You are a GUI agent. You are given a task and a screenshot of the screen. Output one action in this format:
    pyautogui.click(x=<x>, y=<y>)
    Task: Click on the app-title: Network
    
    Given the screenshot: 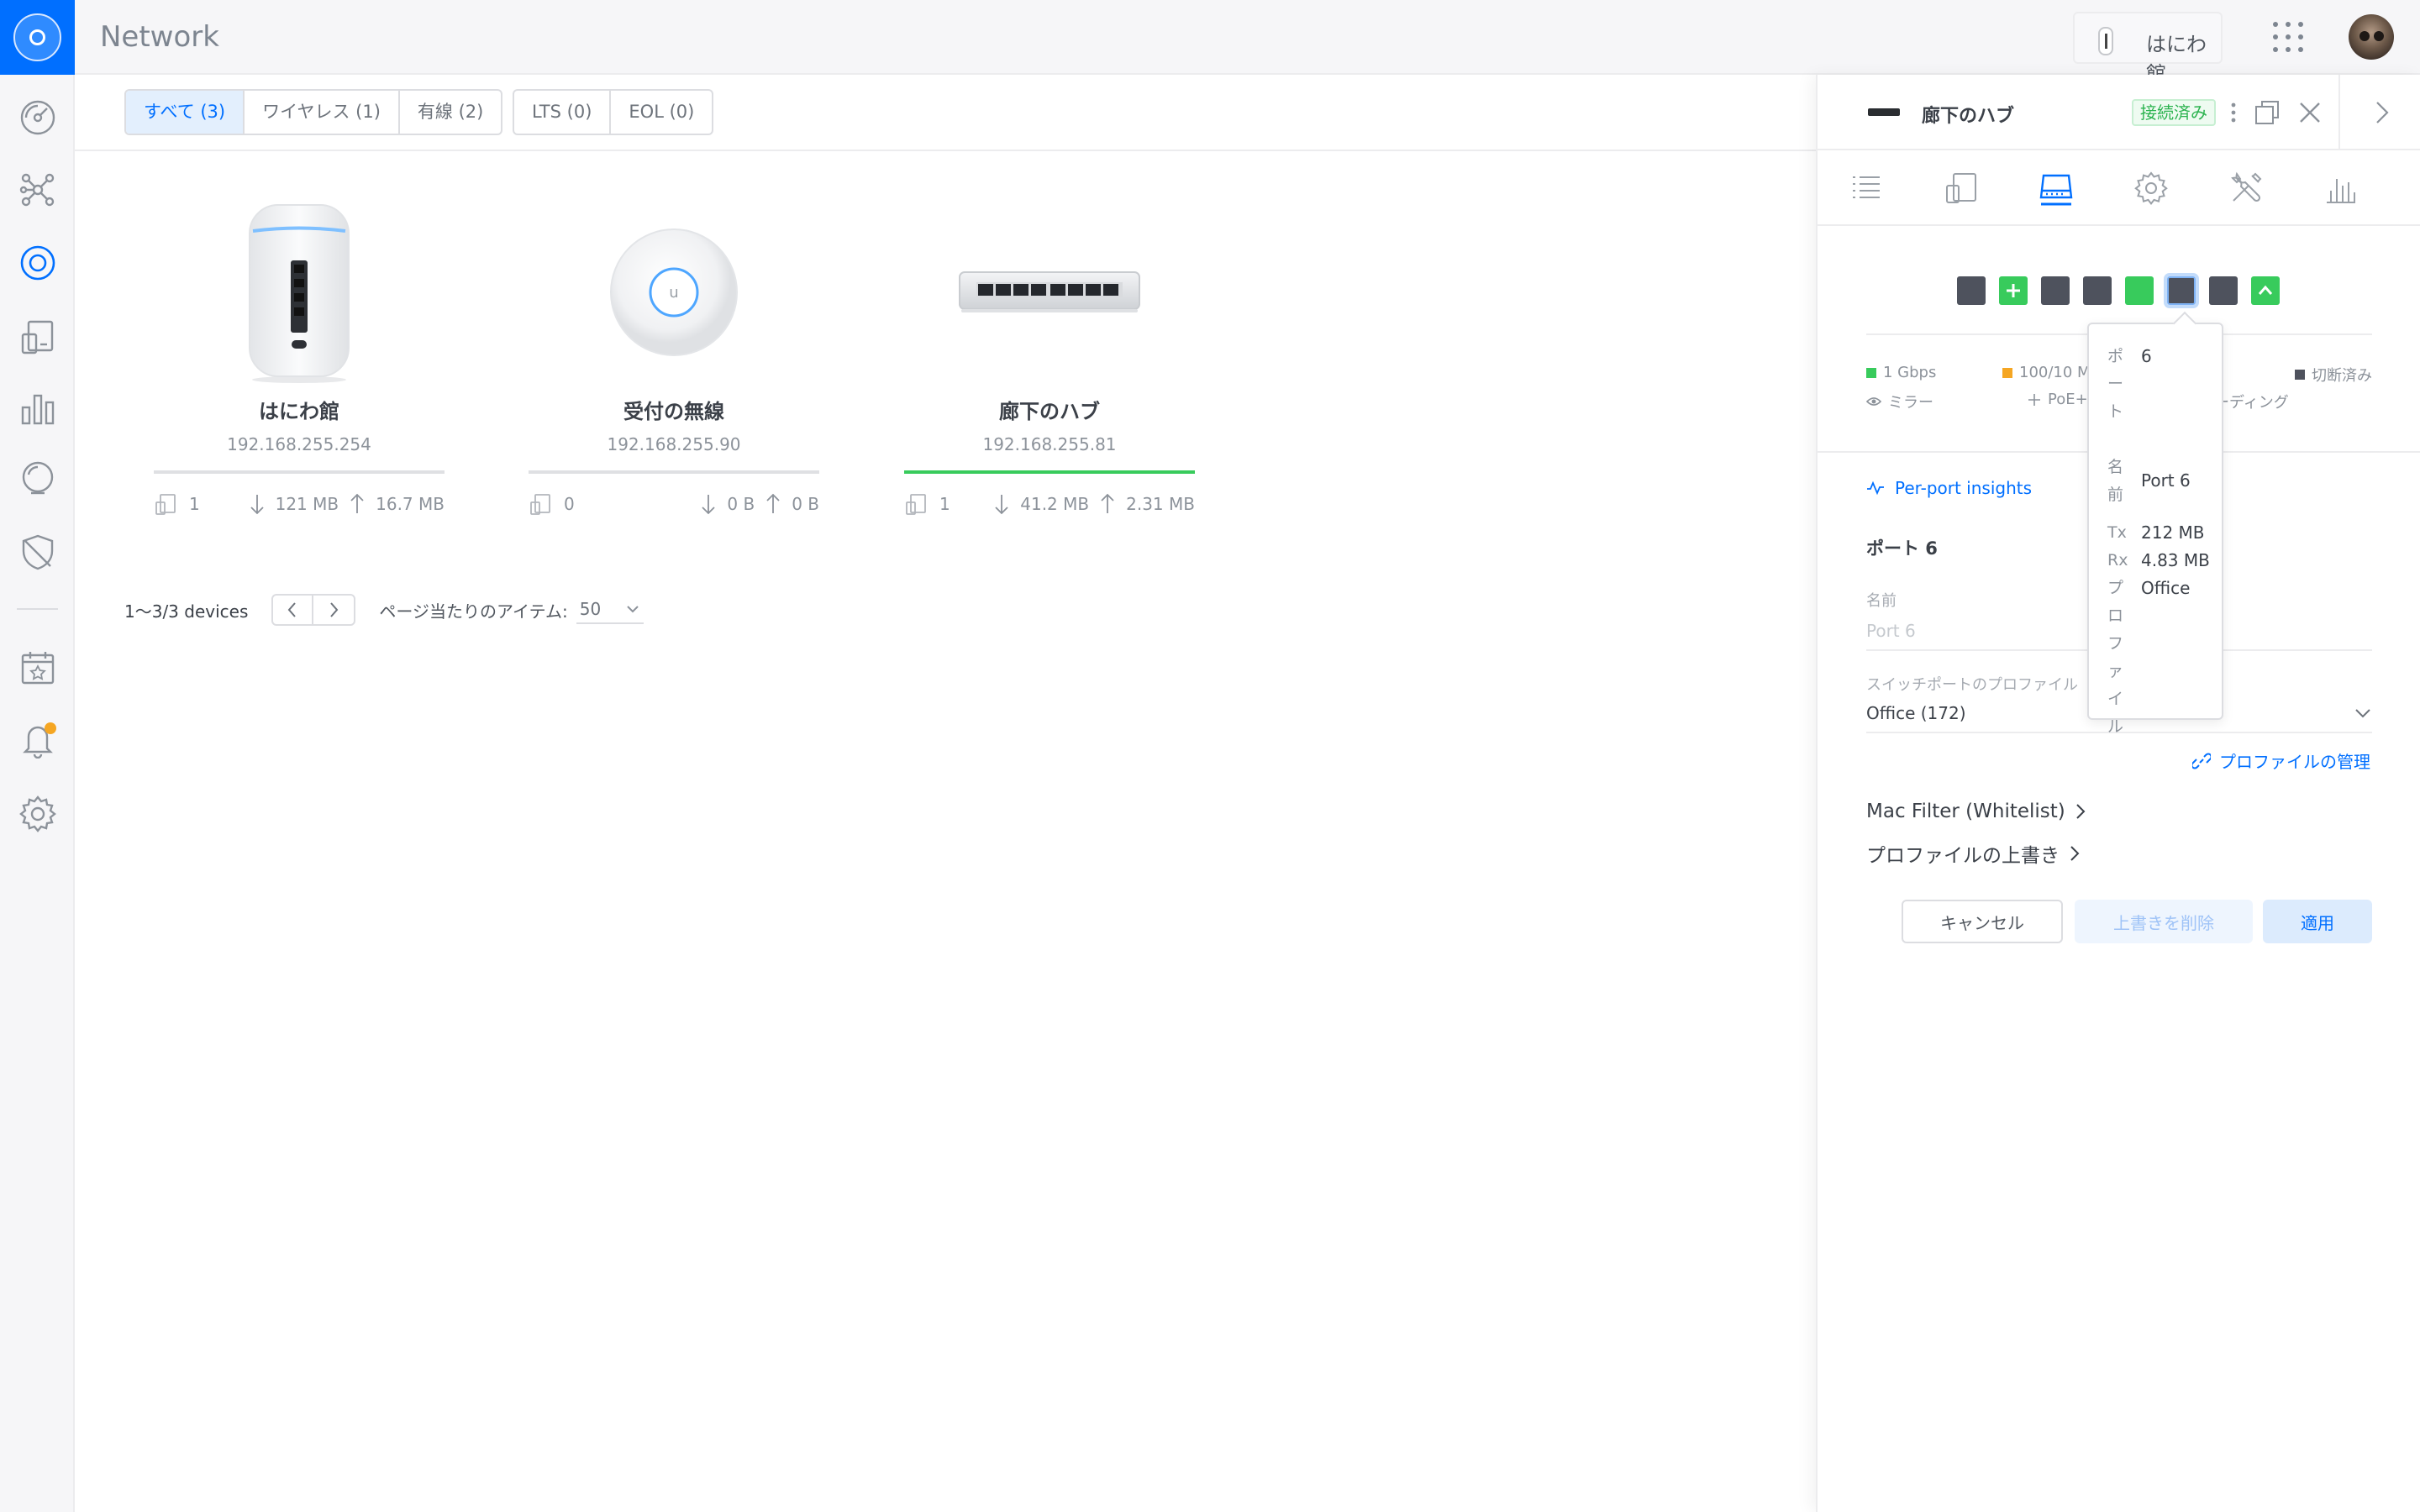 What is the action you would take?
    pyautogui.click(x=159, y=37)
    